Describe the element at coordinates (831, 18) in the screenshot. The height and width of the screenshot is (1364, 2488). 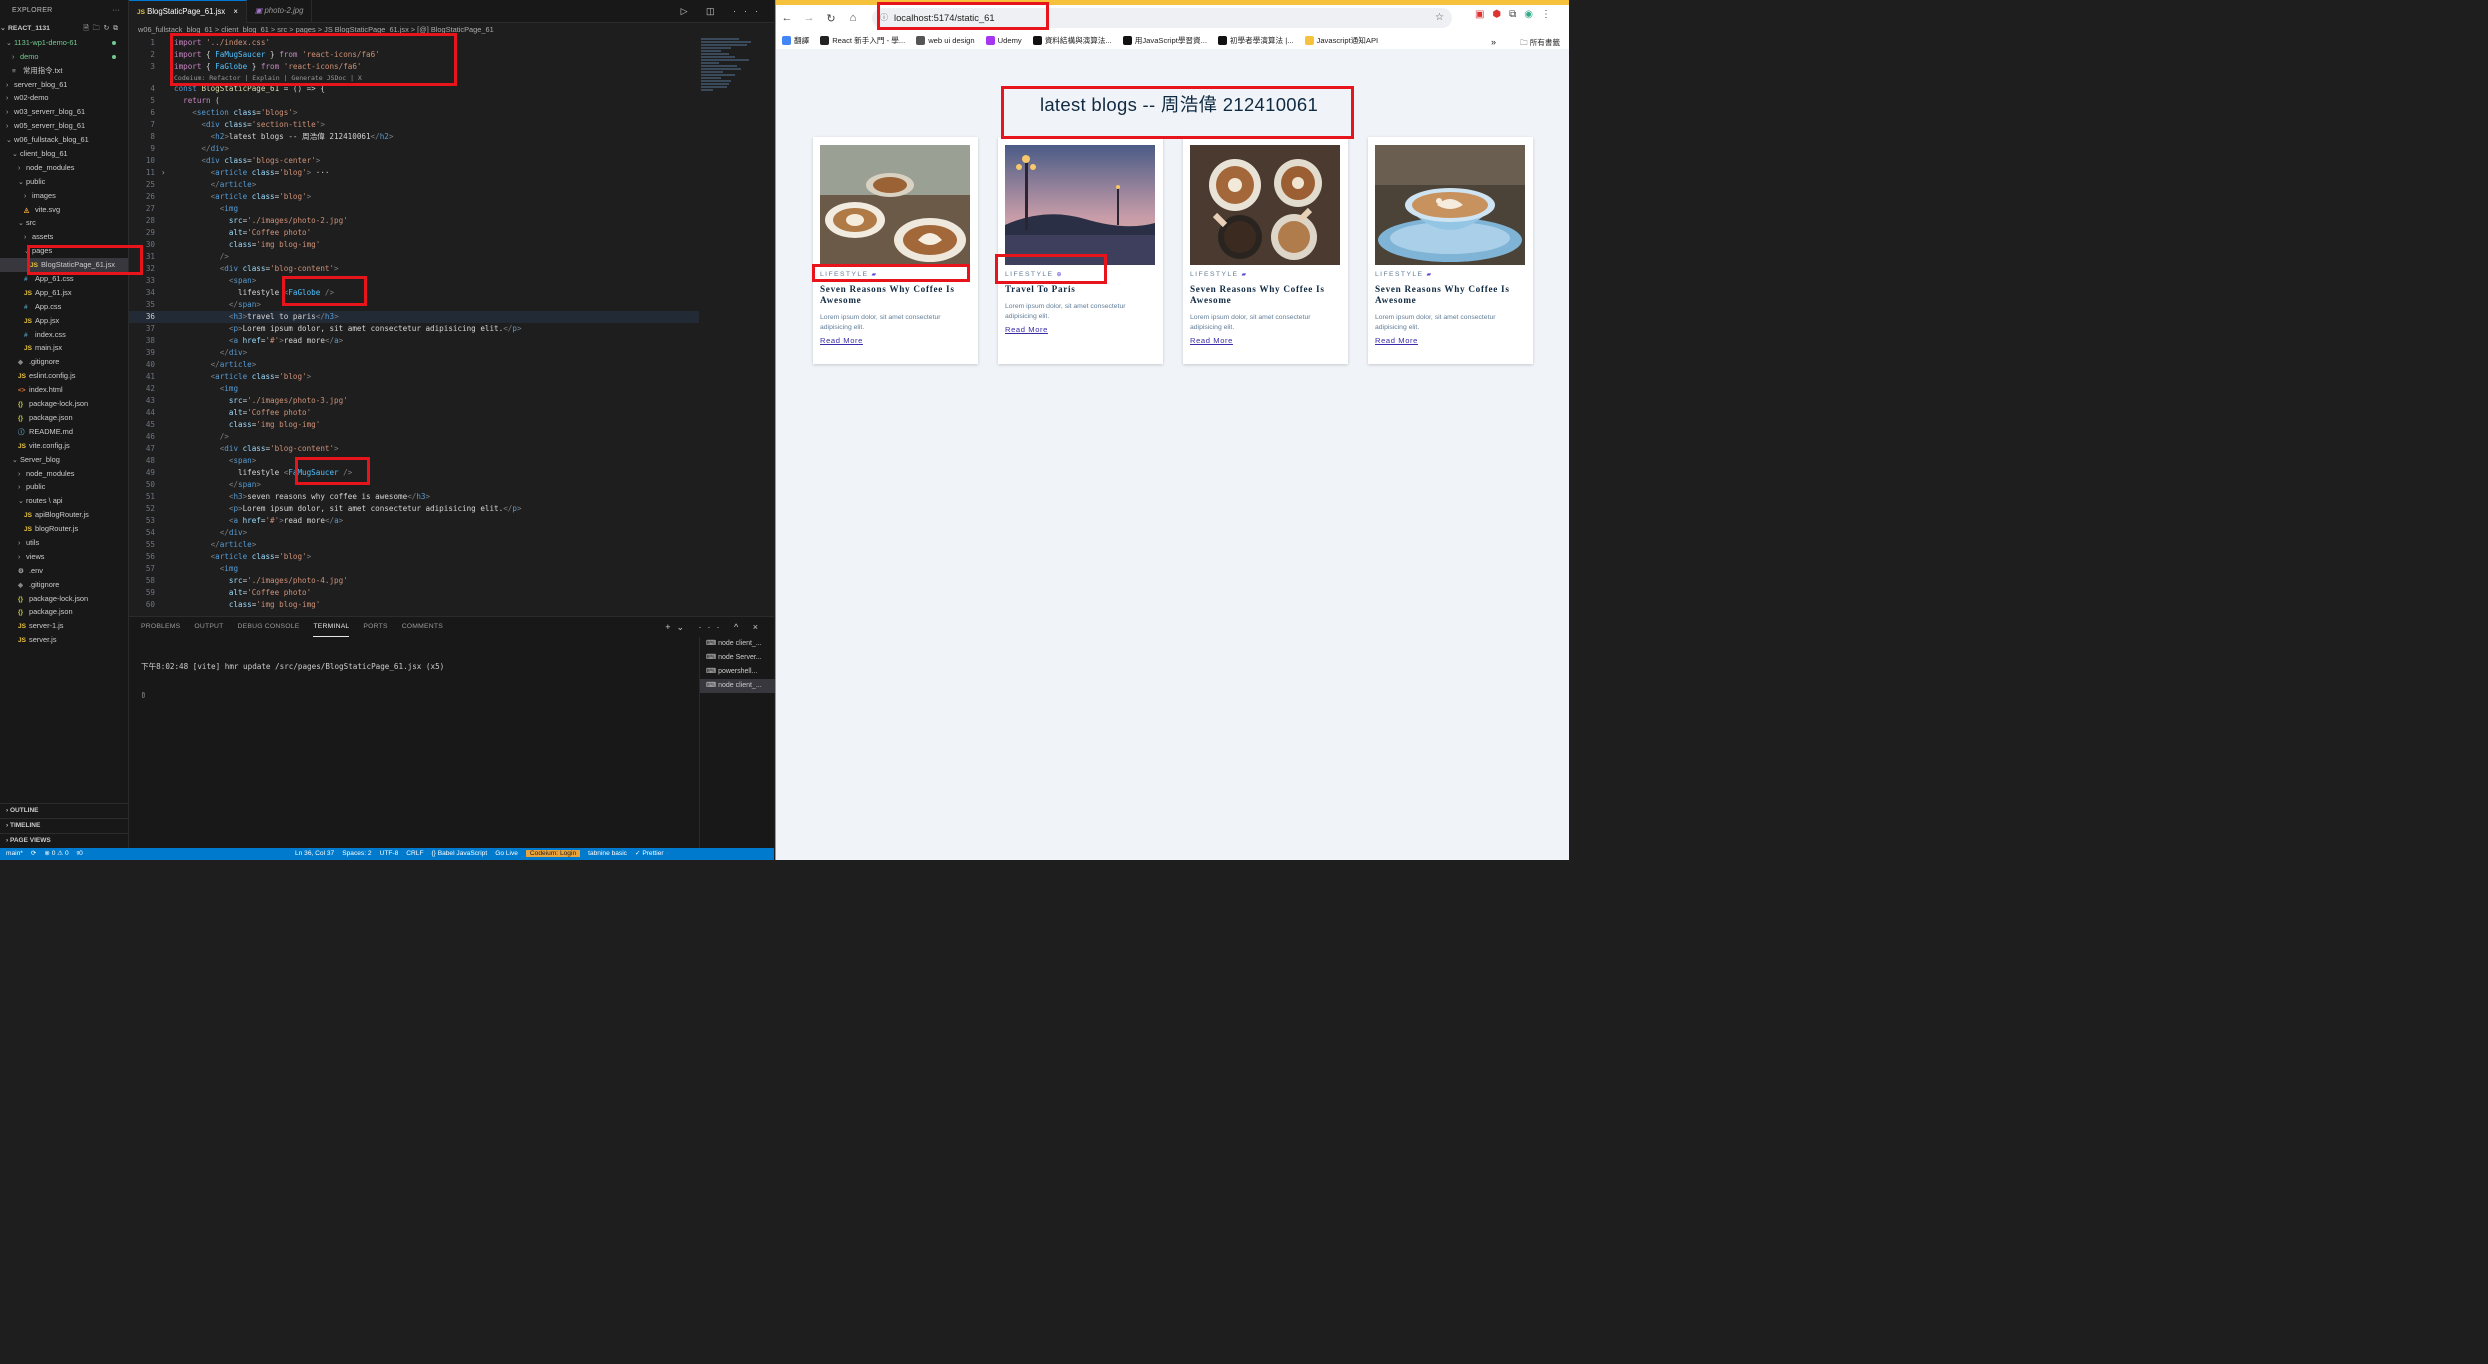
I see `reload-icon: ↻` at that location.